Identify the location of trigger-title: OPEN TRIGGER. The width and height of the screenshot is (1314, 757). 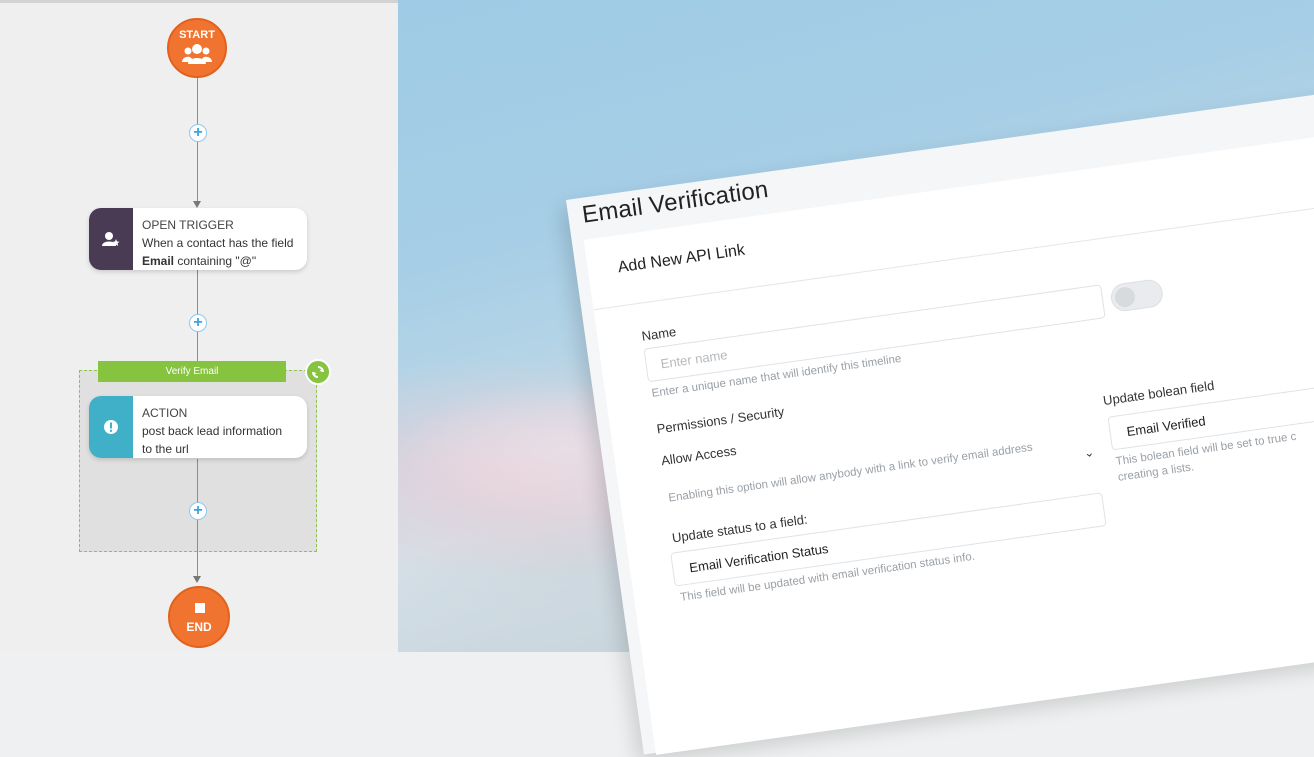
(188, 225).